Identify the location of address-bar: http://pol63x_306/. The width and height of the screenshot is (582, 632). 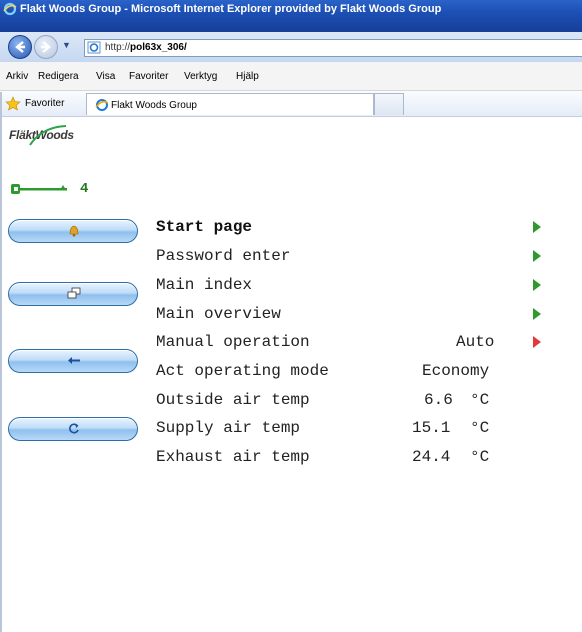
(333, 48).